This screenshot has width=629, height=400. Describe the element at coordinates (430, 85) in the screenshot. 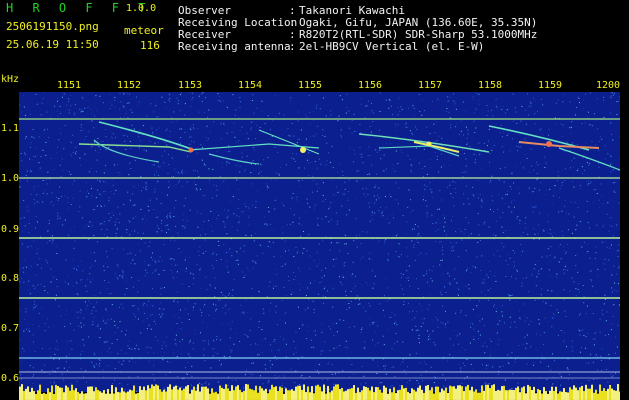

I see `time-tick: 1157` at that location.